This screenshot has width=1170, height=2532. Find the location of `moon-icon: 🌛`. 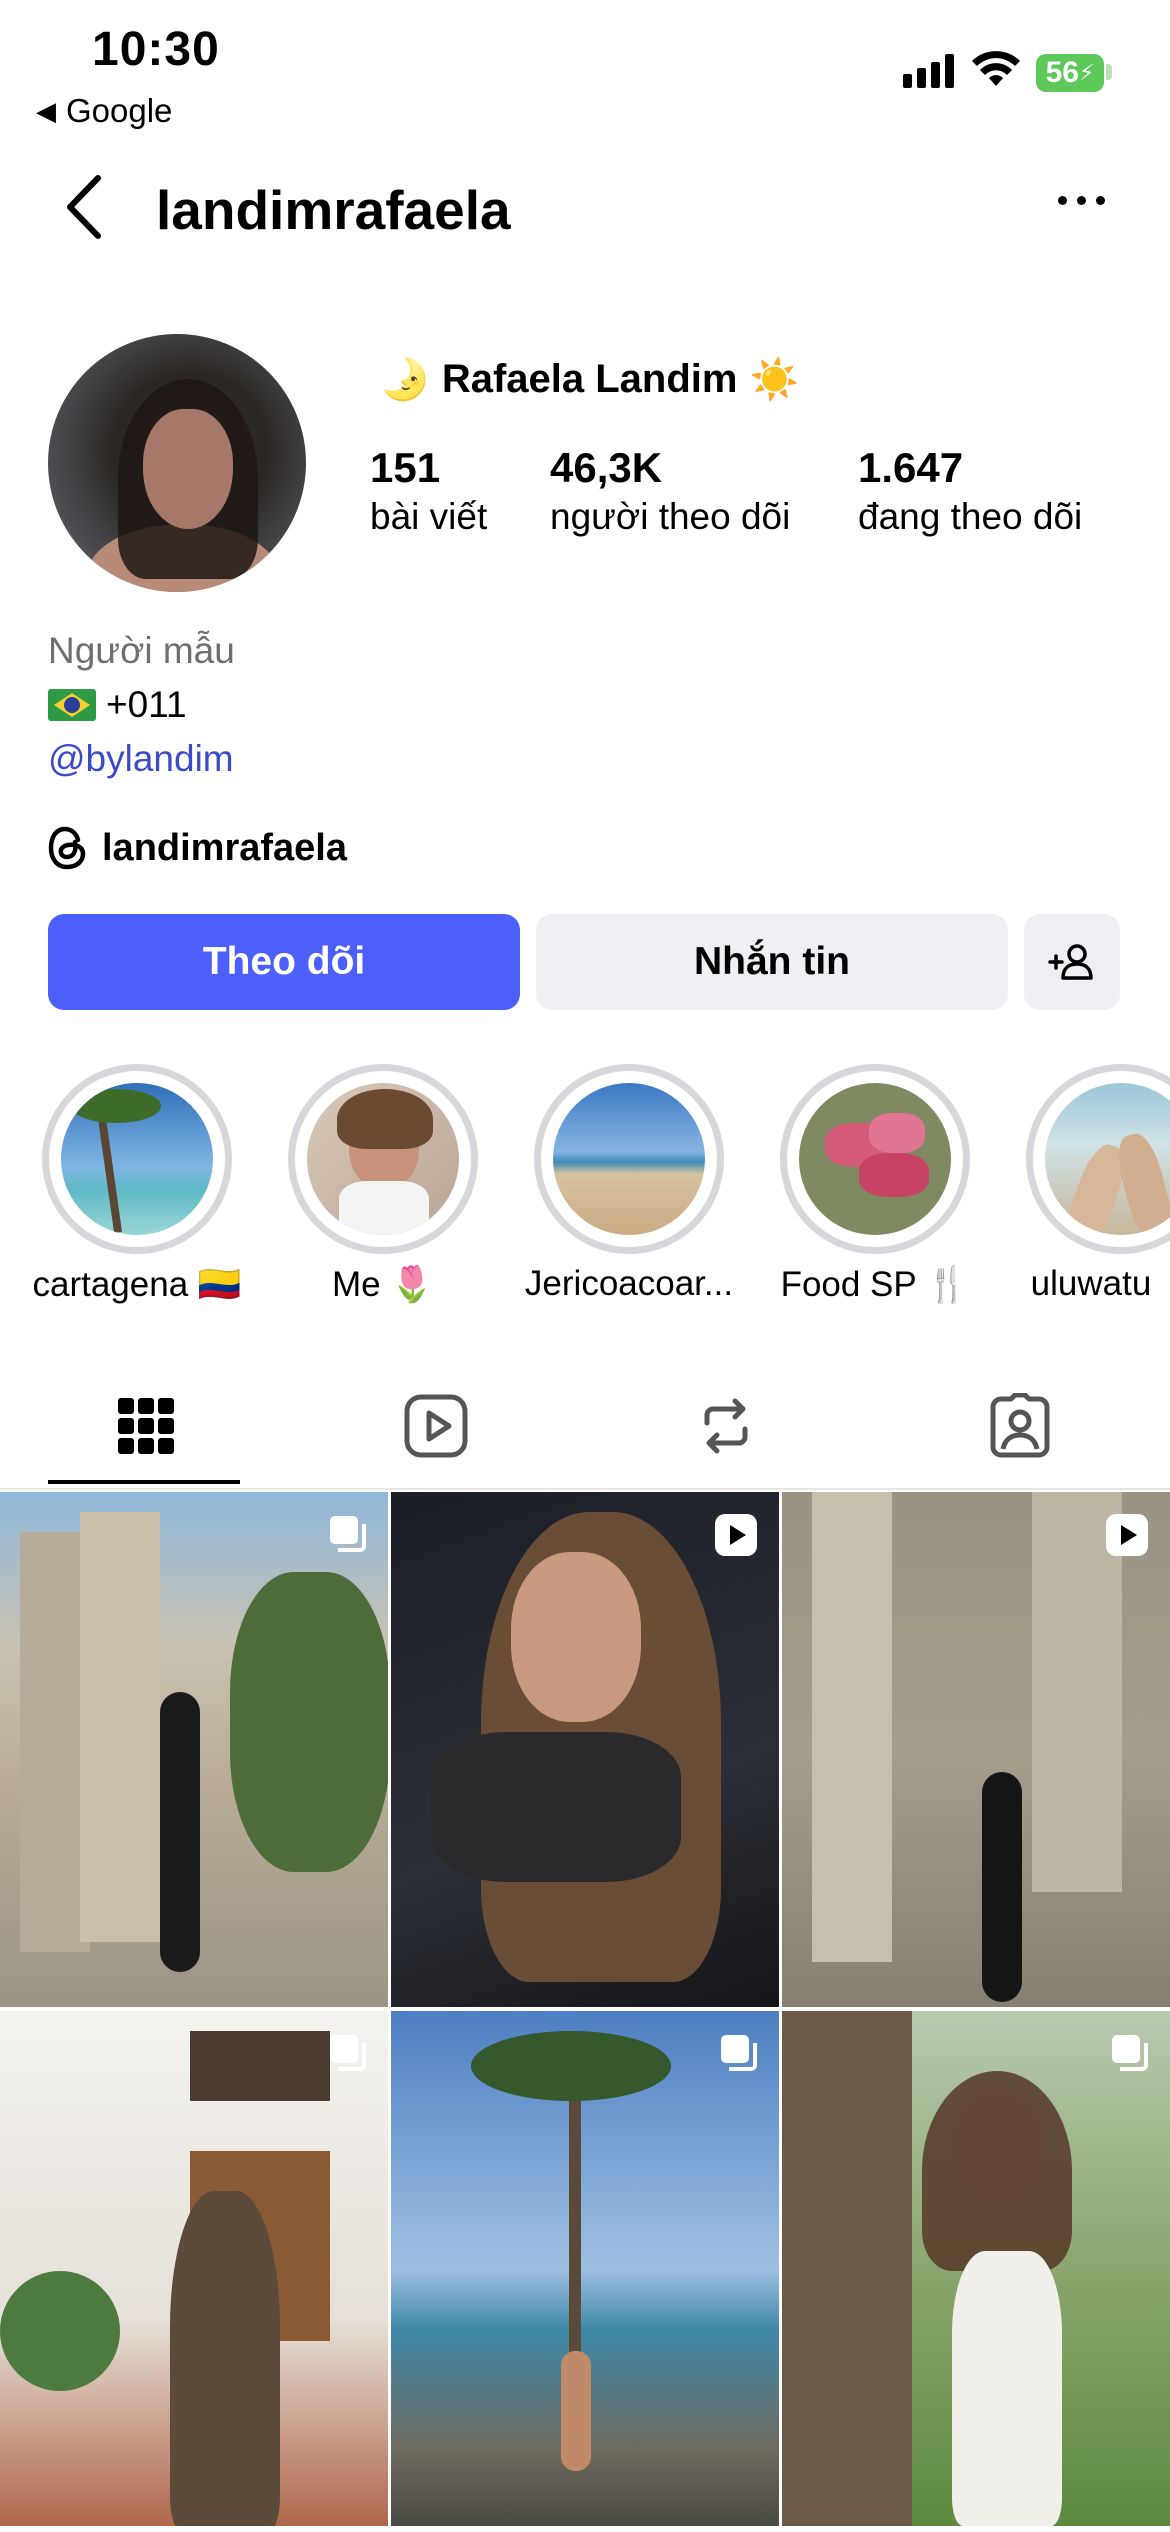

moon-icon: 🌛 is located at coordinates (405, 380).